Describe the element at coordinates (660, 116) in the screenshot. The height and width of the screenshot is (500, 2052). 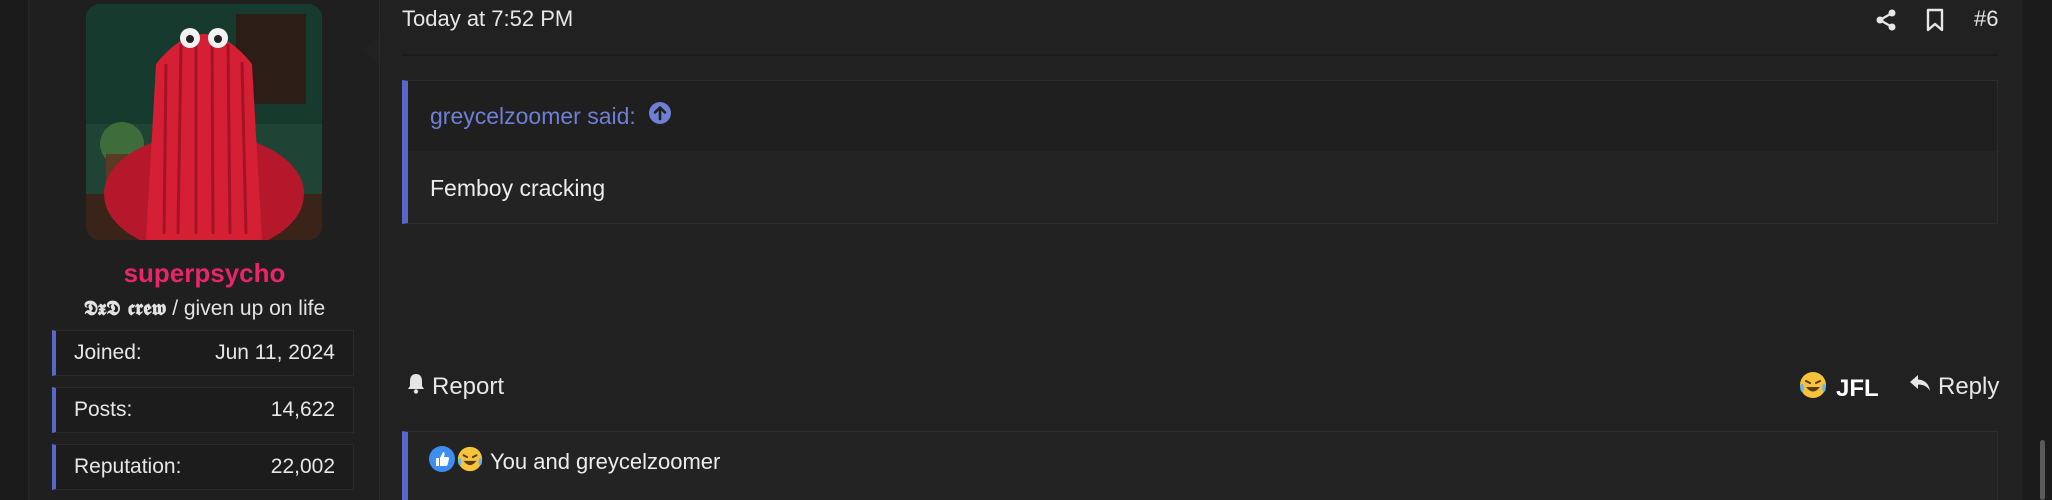
I see `arrow-up-circle-icon` at that location.